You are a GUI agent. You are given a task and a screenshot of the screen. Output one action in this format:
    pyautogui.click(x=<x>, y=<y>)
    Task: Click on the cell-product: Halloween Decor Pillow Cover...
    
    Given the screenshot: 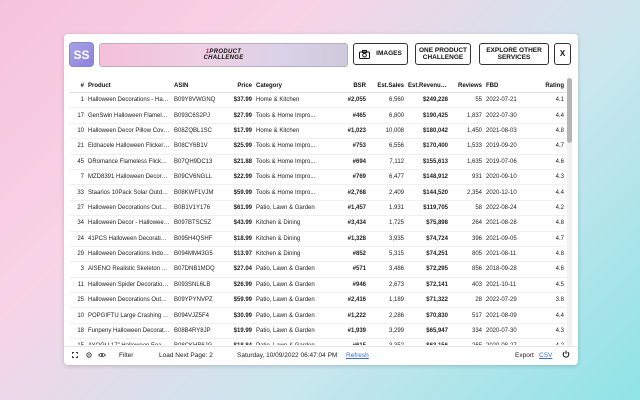 What is the action you would take?
    pyautogui.click(x=129, y=131)
    